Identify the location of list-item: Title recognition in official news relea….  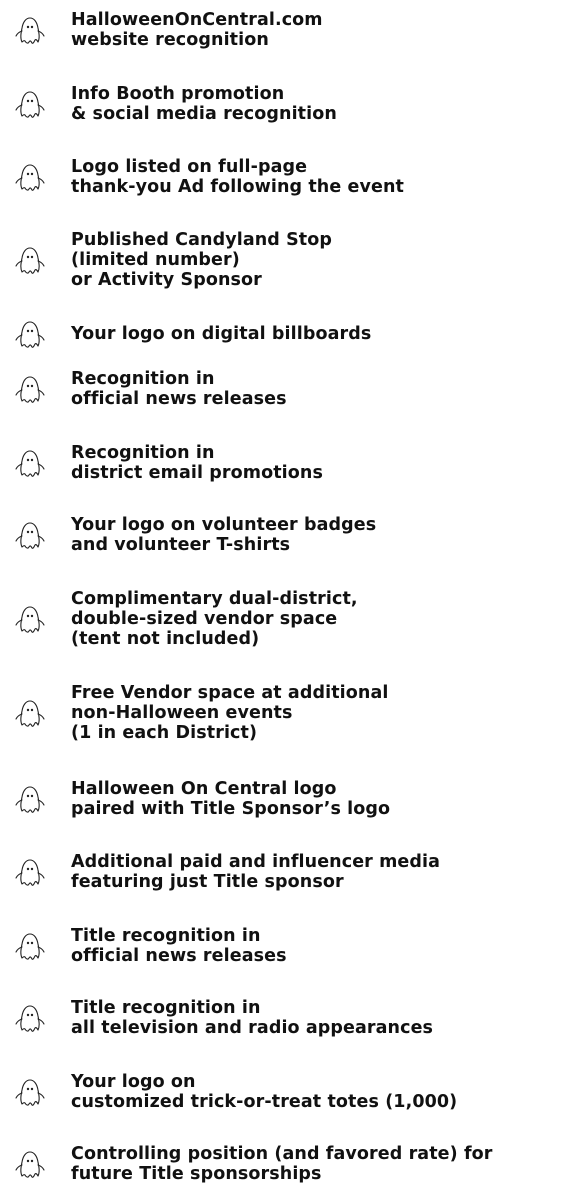
(280, 946).